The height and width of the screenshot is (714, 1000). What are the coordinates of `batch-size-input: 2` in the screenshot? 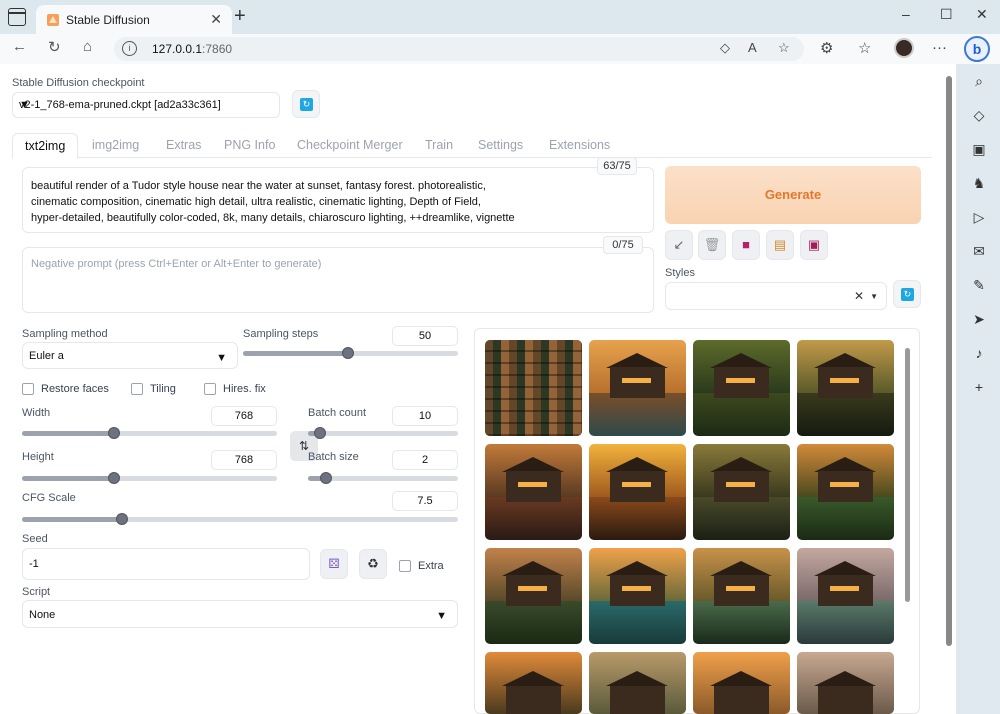 It's located at (425, 460).